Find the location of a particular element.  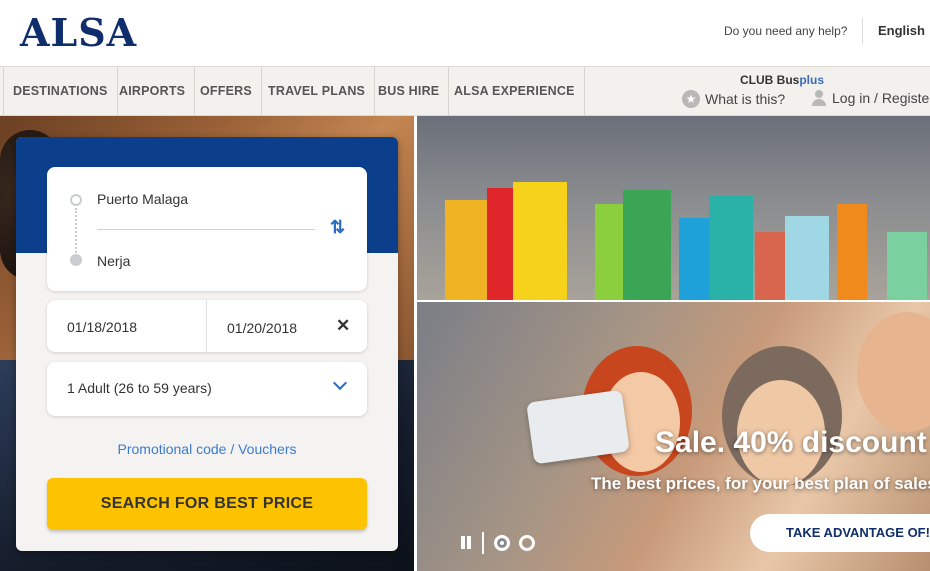

date-divider is located at coordinates (206, 326).